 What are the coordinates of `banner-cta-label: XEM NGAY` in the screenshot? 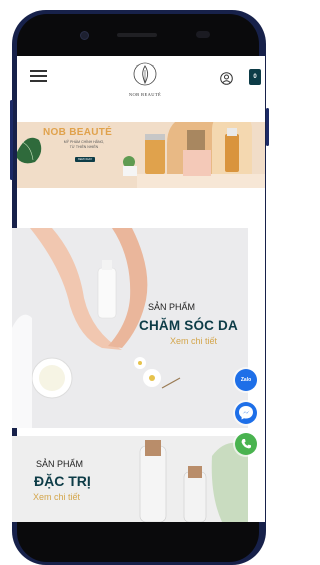 It's located at (85, 159).